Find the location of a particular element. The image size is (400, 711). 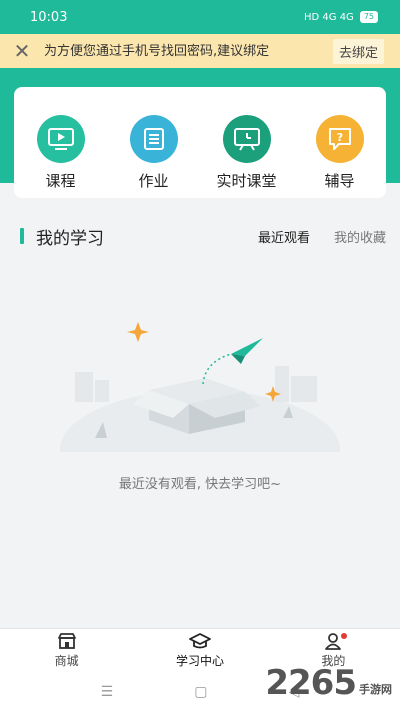

nav-item-store: 商城 is located at coordinates (66, 650).